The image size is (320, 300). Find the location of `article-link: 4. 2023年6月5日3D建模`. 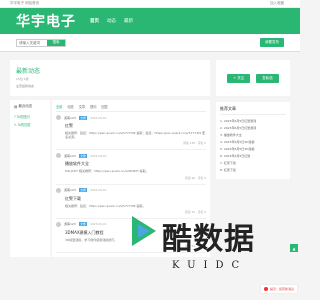

article-link: 4. 2023年6月5日3D建模 is located at coordinates (253, 142).